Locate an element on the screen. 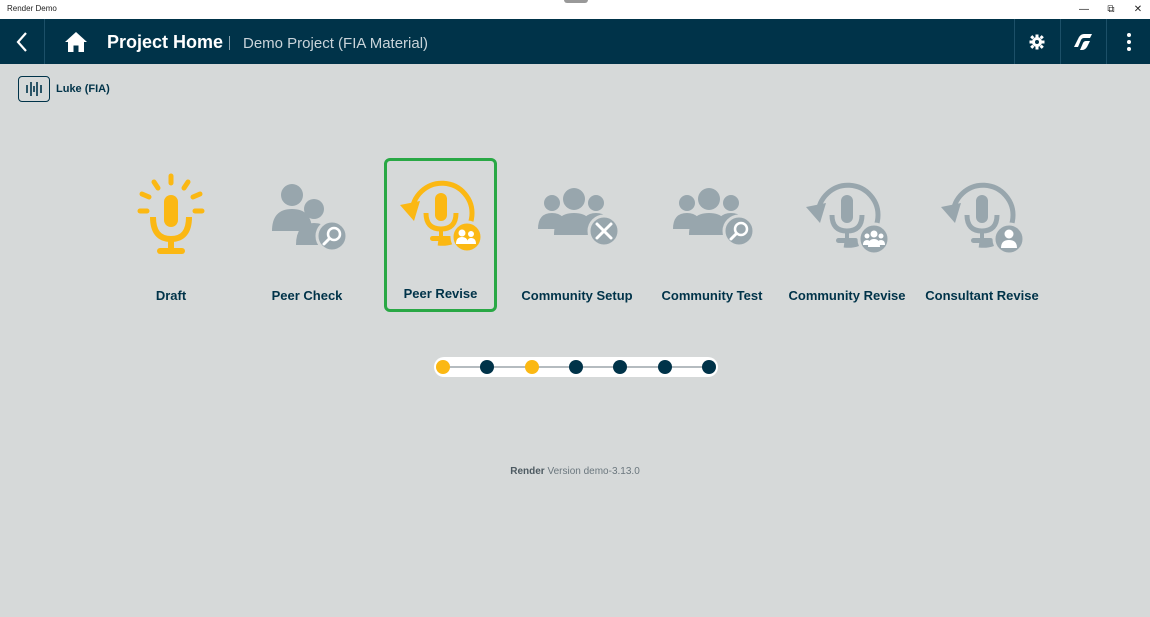 The width and height of the screenshot is (1150, 617). step-consultant-revise: Consultant Revise is located at coordinates (982, 235).